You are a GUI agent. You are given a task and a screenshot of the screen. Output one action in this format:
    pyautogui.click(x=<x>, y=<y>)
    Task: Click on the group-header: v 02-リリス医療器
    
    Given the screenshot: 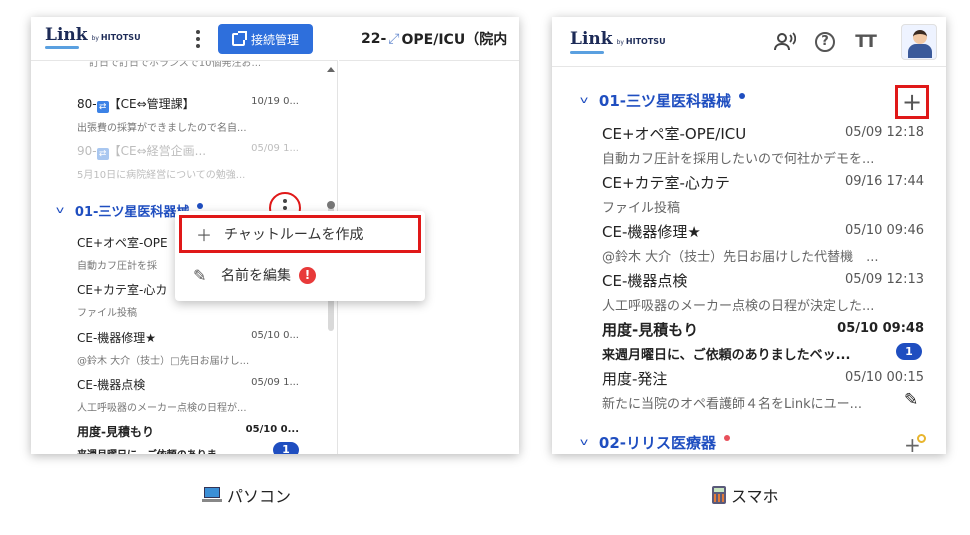 What is the action you would take?
    pyautogui.click(x=655, y=442)
    